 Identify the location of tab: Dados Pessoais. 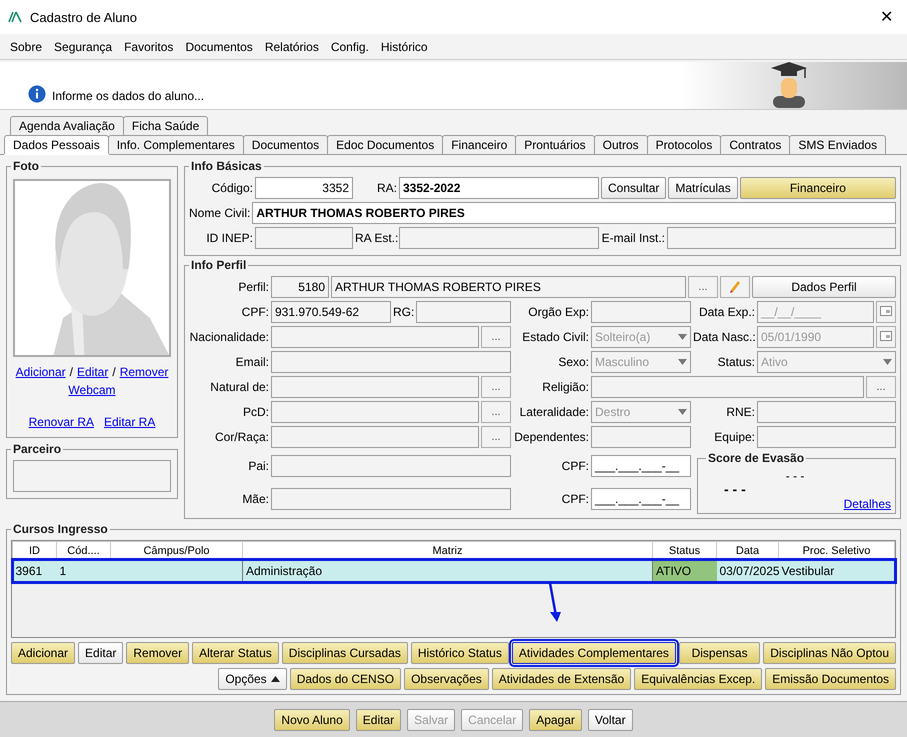
(56, 144).